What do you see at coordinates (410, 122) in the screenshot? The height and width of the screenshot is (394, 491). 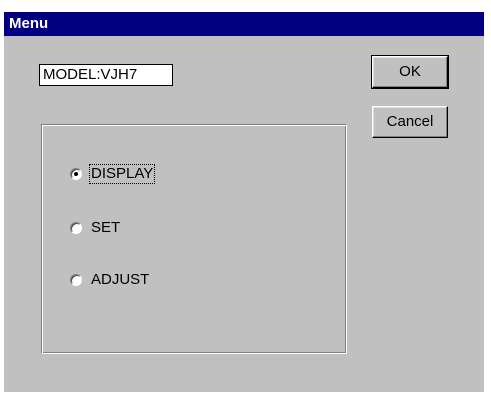 I see `cancel-button: Cancel` at bounding box center [410, 122].